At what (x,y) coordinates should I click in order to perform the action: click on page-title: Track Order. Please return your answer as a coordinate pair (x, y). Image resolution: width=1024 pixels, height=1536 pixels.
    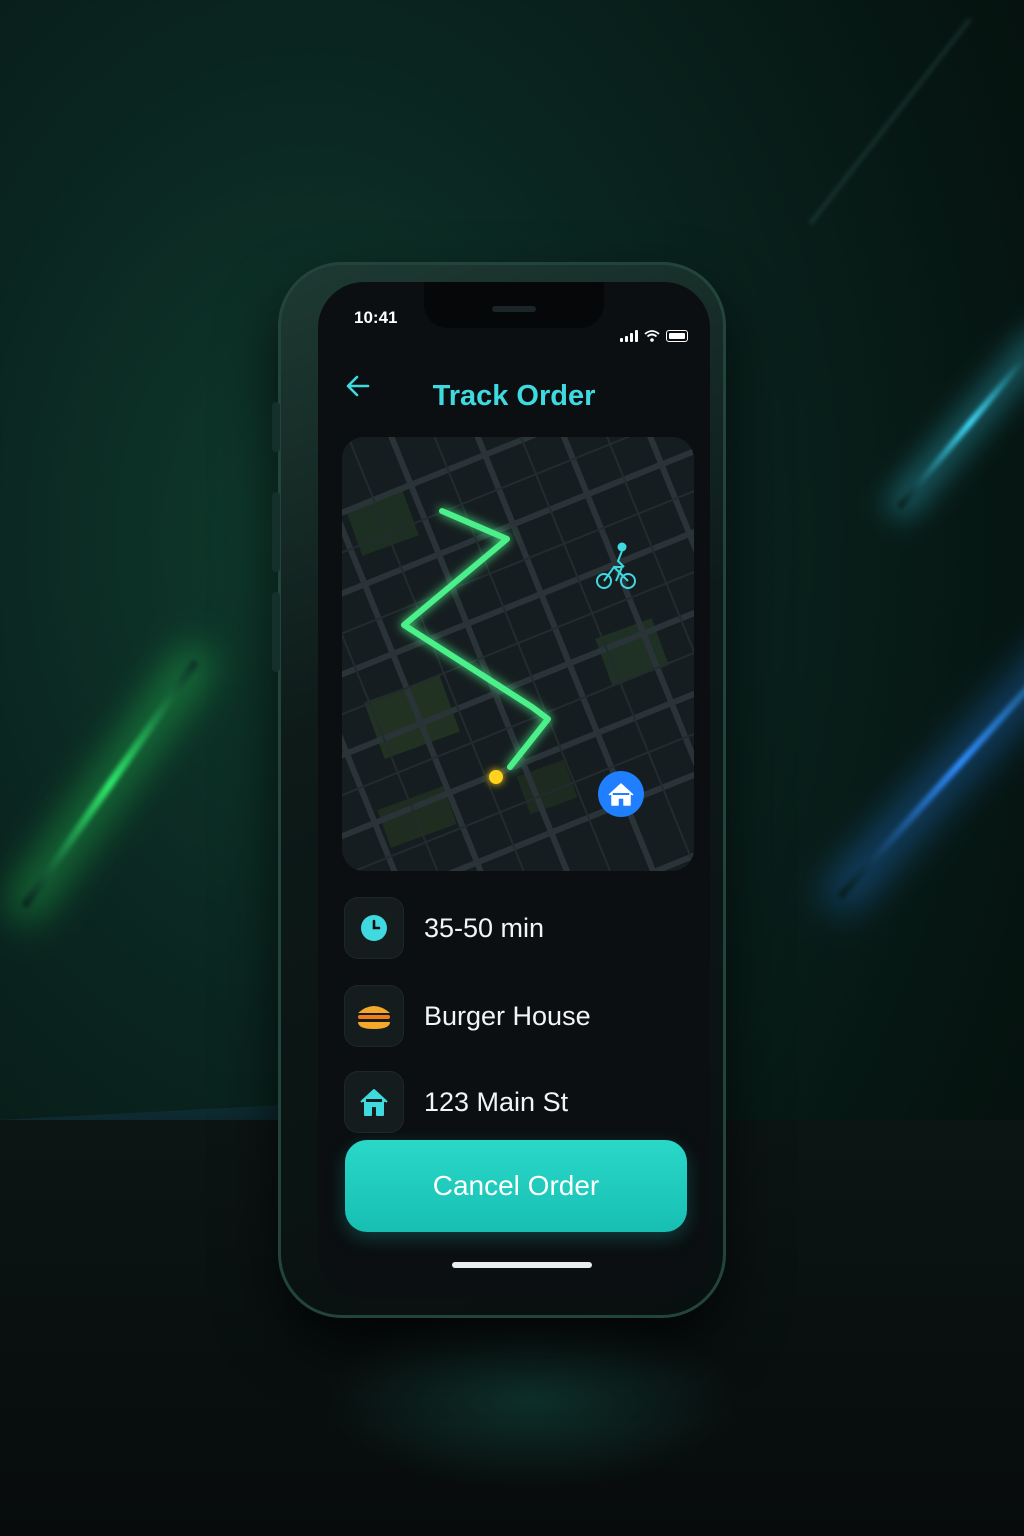
    Looking at the image, I should click on (514, 396).